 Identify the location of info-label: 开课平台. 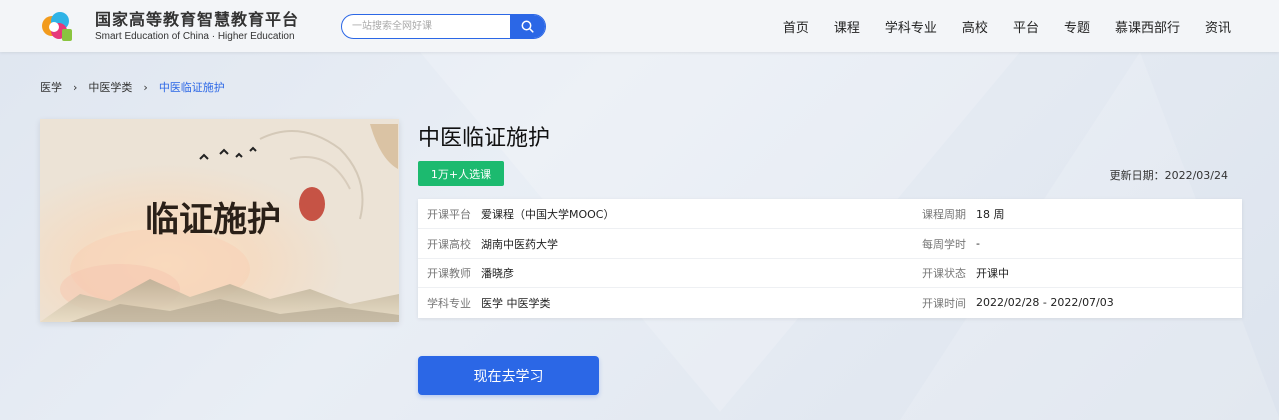
(449, 214).